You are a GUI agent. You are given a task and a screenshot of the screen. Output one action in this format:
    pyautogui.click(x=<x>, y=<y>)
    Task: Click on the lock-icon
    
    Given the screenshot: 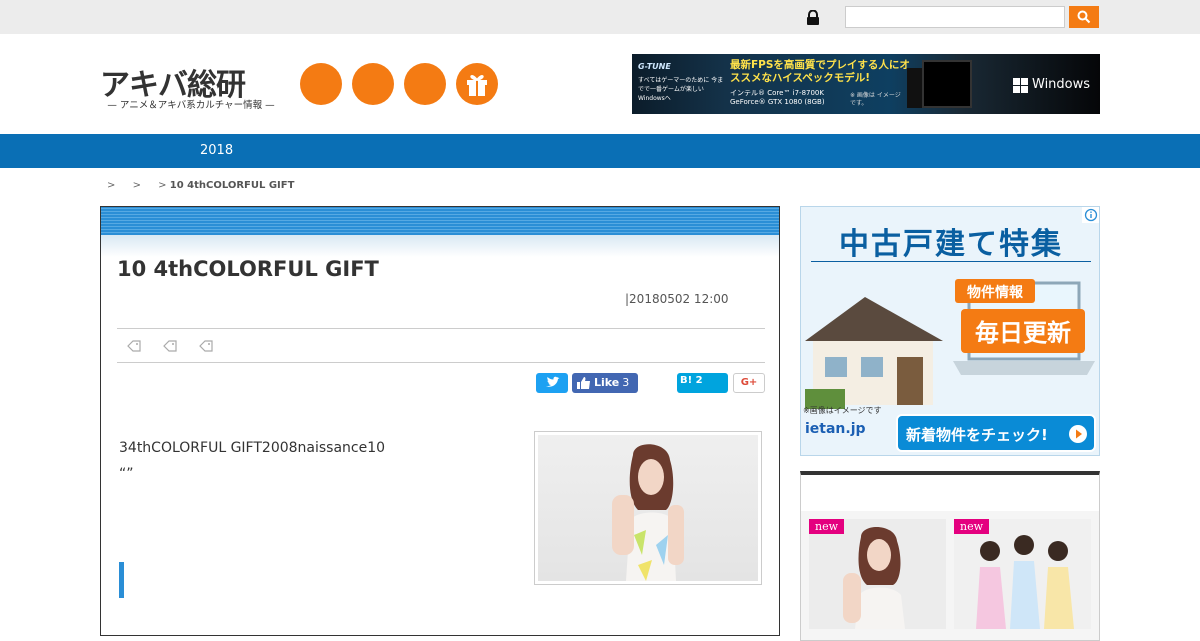 What is the action you would take?
    pyautogui.click(x=813, y=17)
    